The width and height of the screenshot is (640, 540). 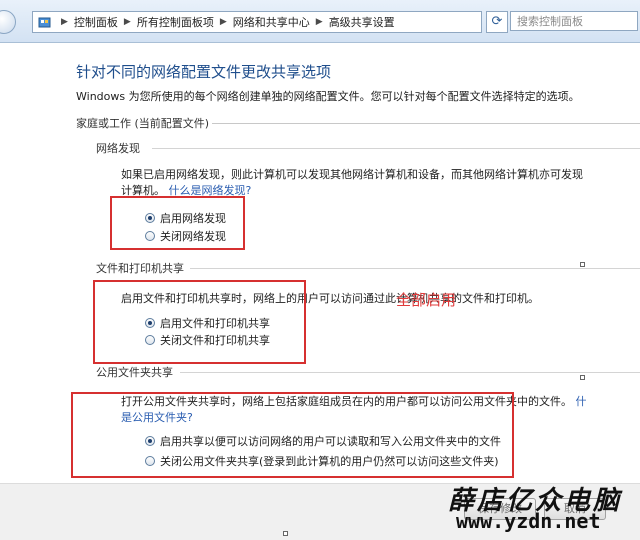 I want to click on breadcrumb-item-all-items: 所有控制面板项, so click(x=175, y=22).